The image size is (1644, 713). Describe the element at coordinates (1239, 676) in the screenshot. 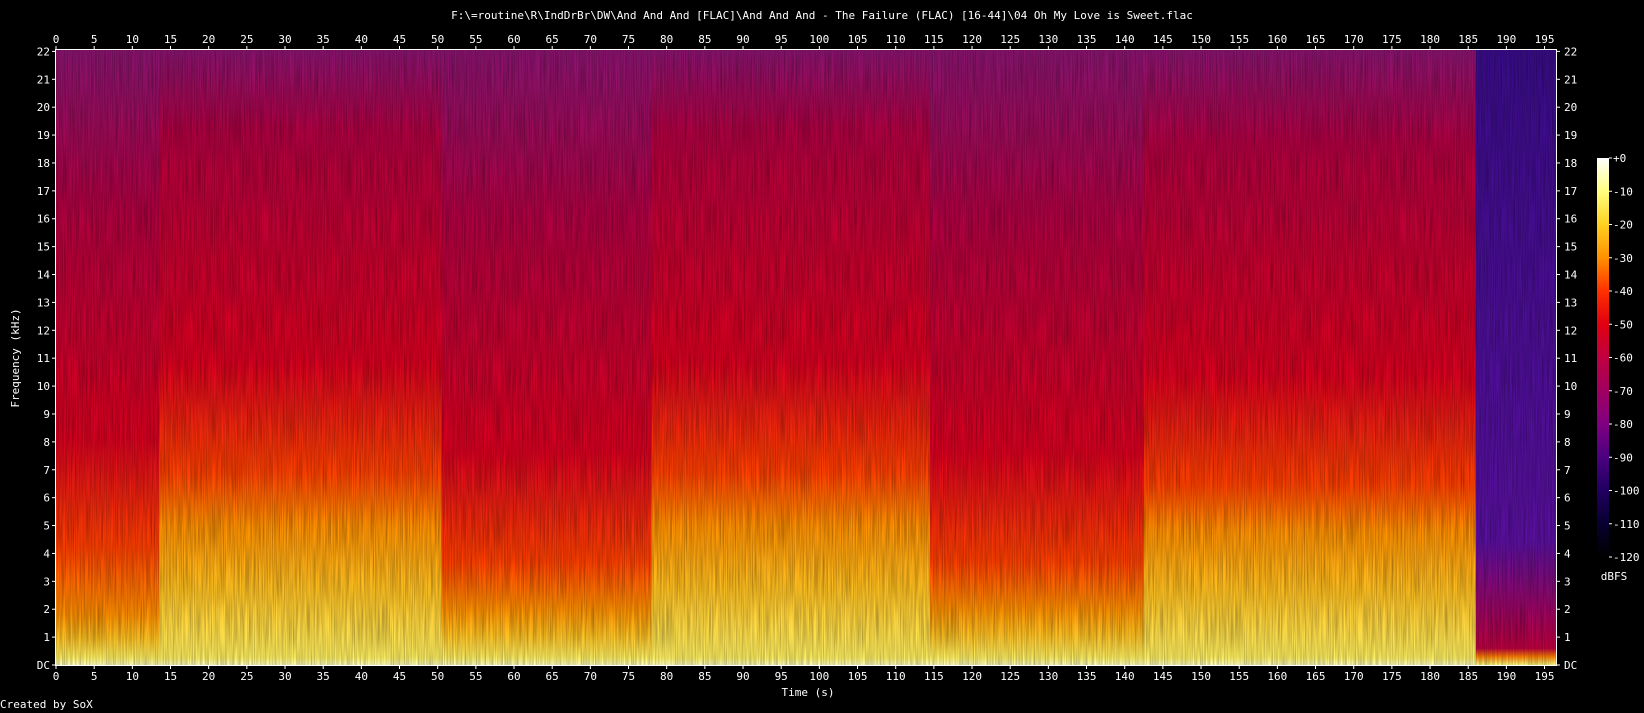

I see `x-tick-label-bottom: 155` at that location.